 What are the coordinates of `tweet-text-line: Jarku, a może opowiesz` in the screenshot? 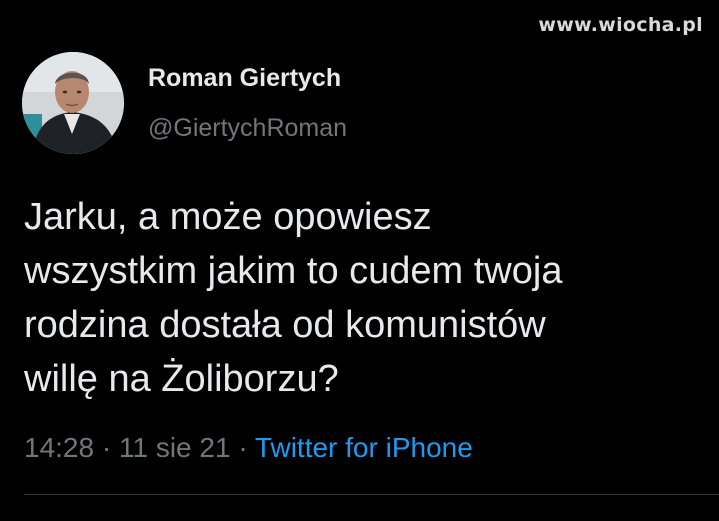 It's located at (228, 217).